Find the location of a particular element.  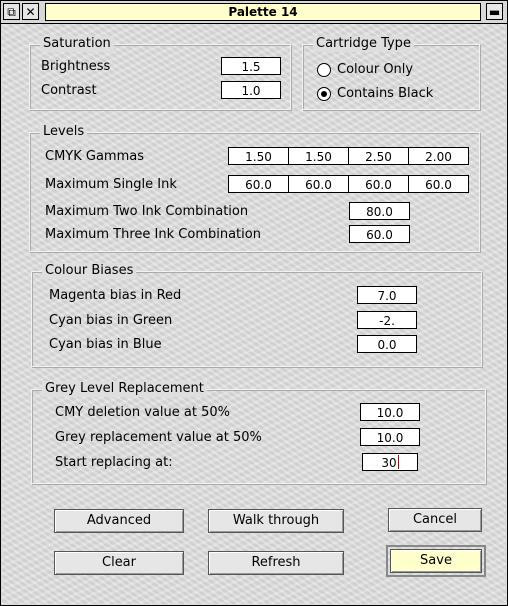

cyan-bias-blue-label: Cyan bias in Blue is located at coordinates (105, 344).